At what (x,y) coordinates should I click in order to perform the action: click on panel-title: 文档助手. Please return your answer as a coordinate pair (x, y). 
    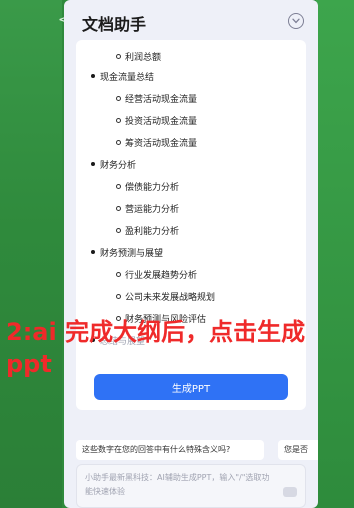
    Looking at the image, I should click on (114, 24).